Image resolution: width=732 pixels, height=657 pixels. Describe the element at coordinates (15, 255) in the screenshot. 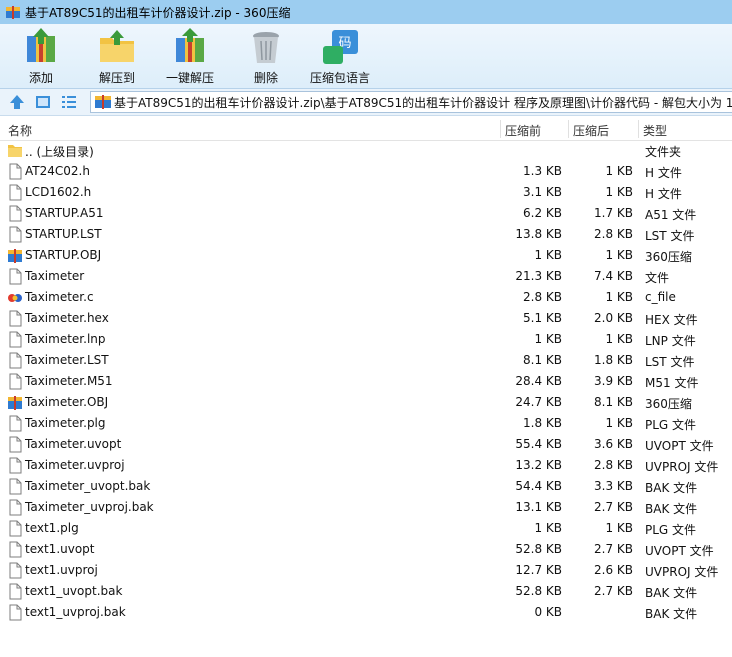

I see `archive-icon` at that location.